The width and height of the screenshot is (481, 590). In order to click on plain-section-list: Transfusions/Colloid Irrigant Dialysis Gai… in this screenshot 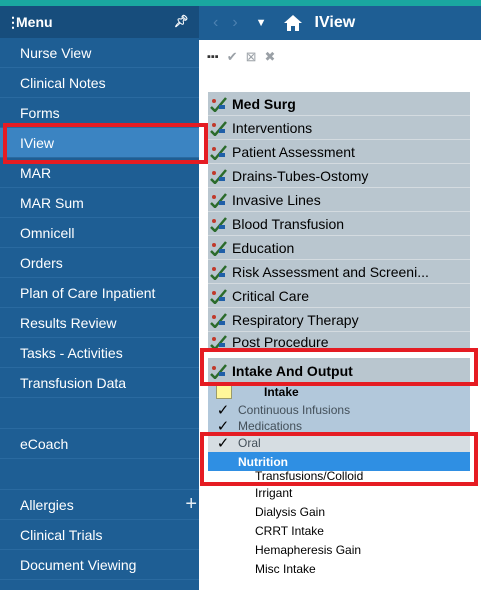, I will do `click(334, 524)`.